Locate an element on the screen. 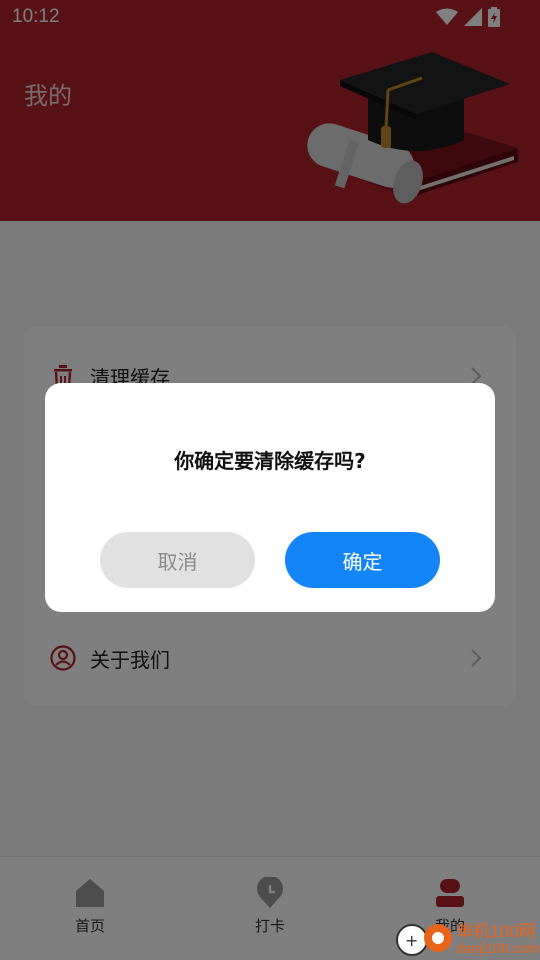 The height and width of the screenshot is (960, 540). watermark-logo-icon: + is located at coordinates (424, 940).